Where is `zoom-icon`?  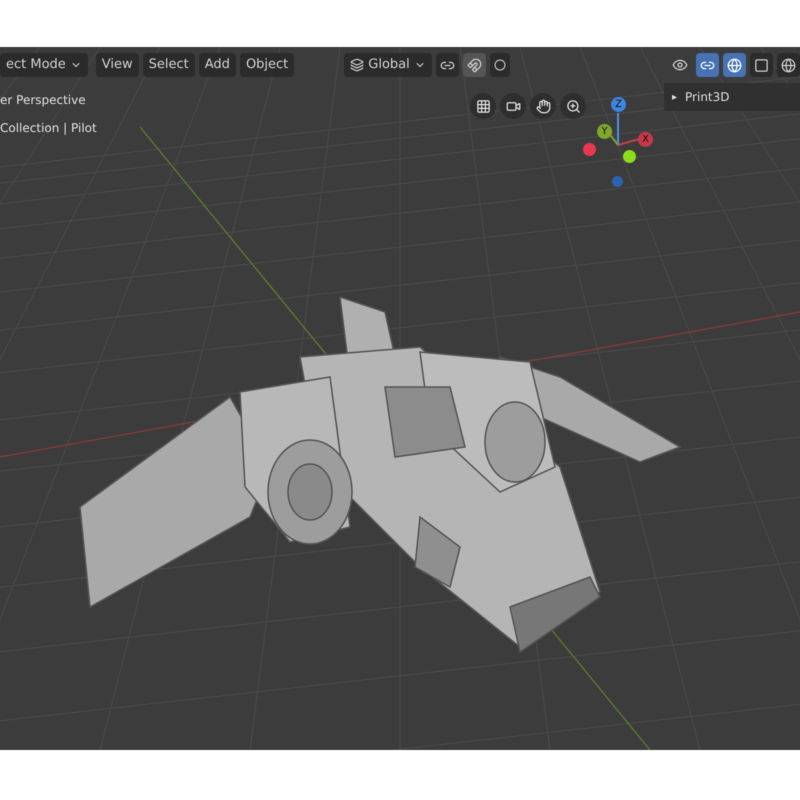 zoom-icon is located at coordinates (573, 106).